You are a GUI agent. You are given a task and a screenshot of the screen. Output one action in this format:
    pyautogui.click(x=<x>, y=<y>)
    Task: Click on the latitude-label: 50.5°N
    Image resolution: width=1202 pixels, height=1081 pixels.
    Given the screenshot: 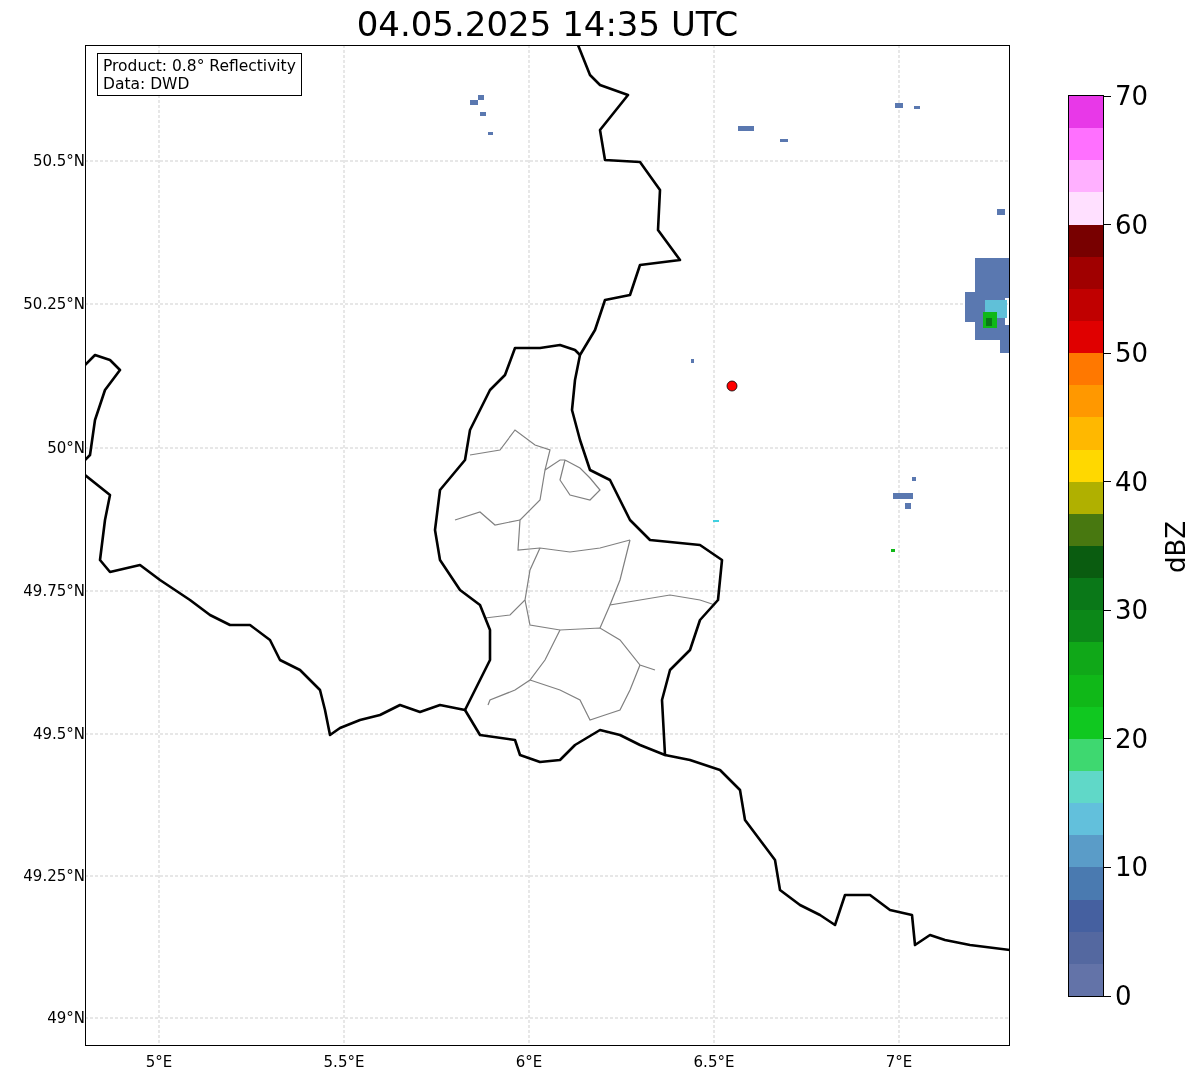 What is the action you would take?
    pyautogui.click(x=58, y=161)
    